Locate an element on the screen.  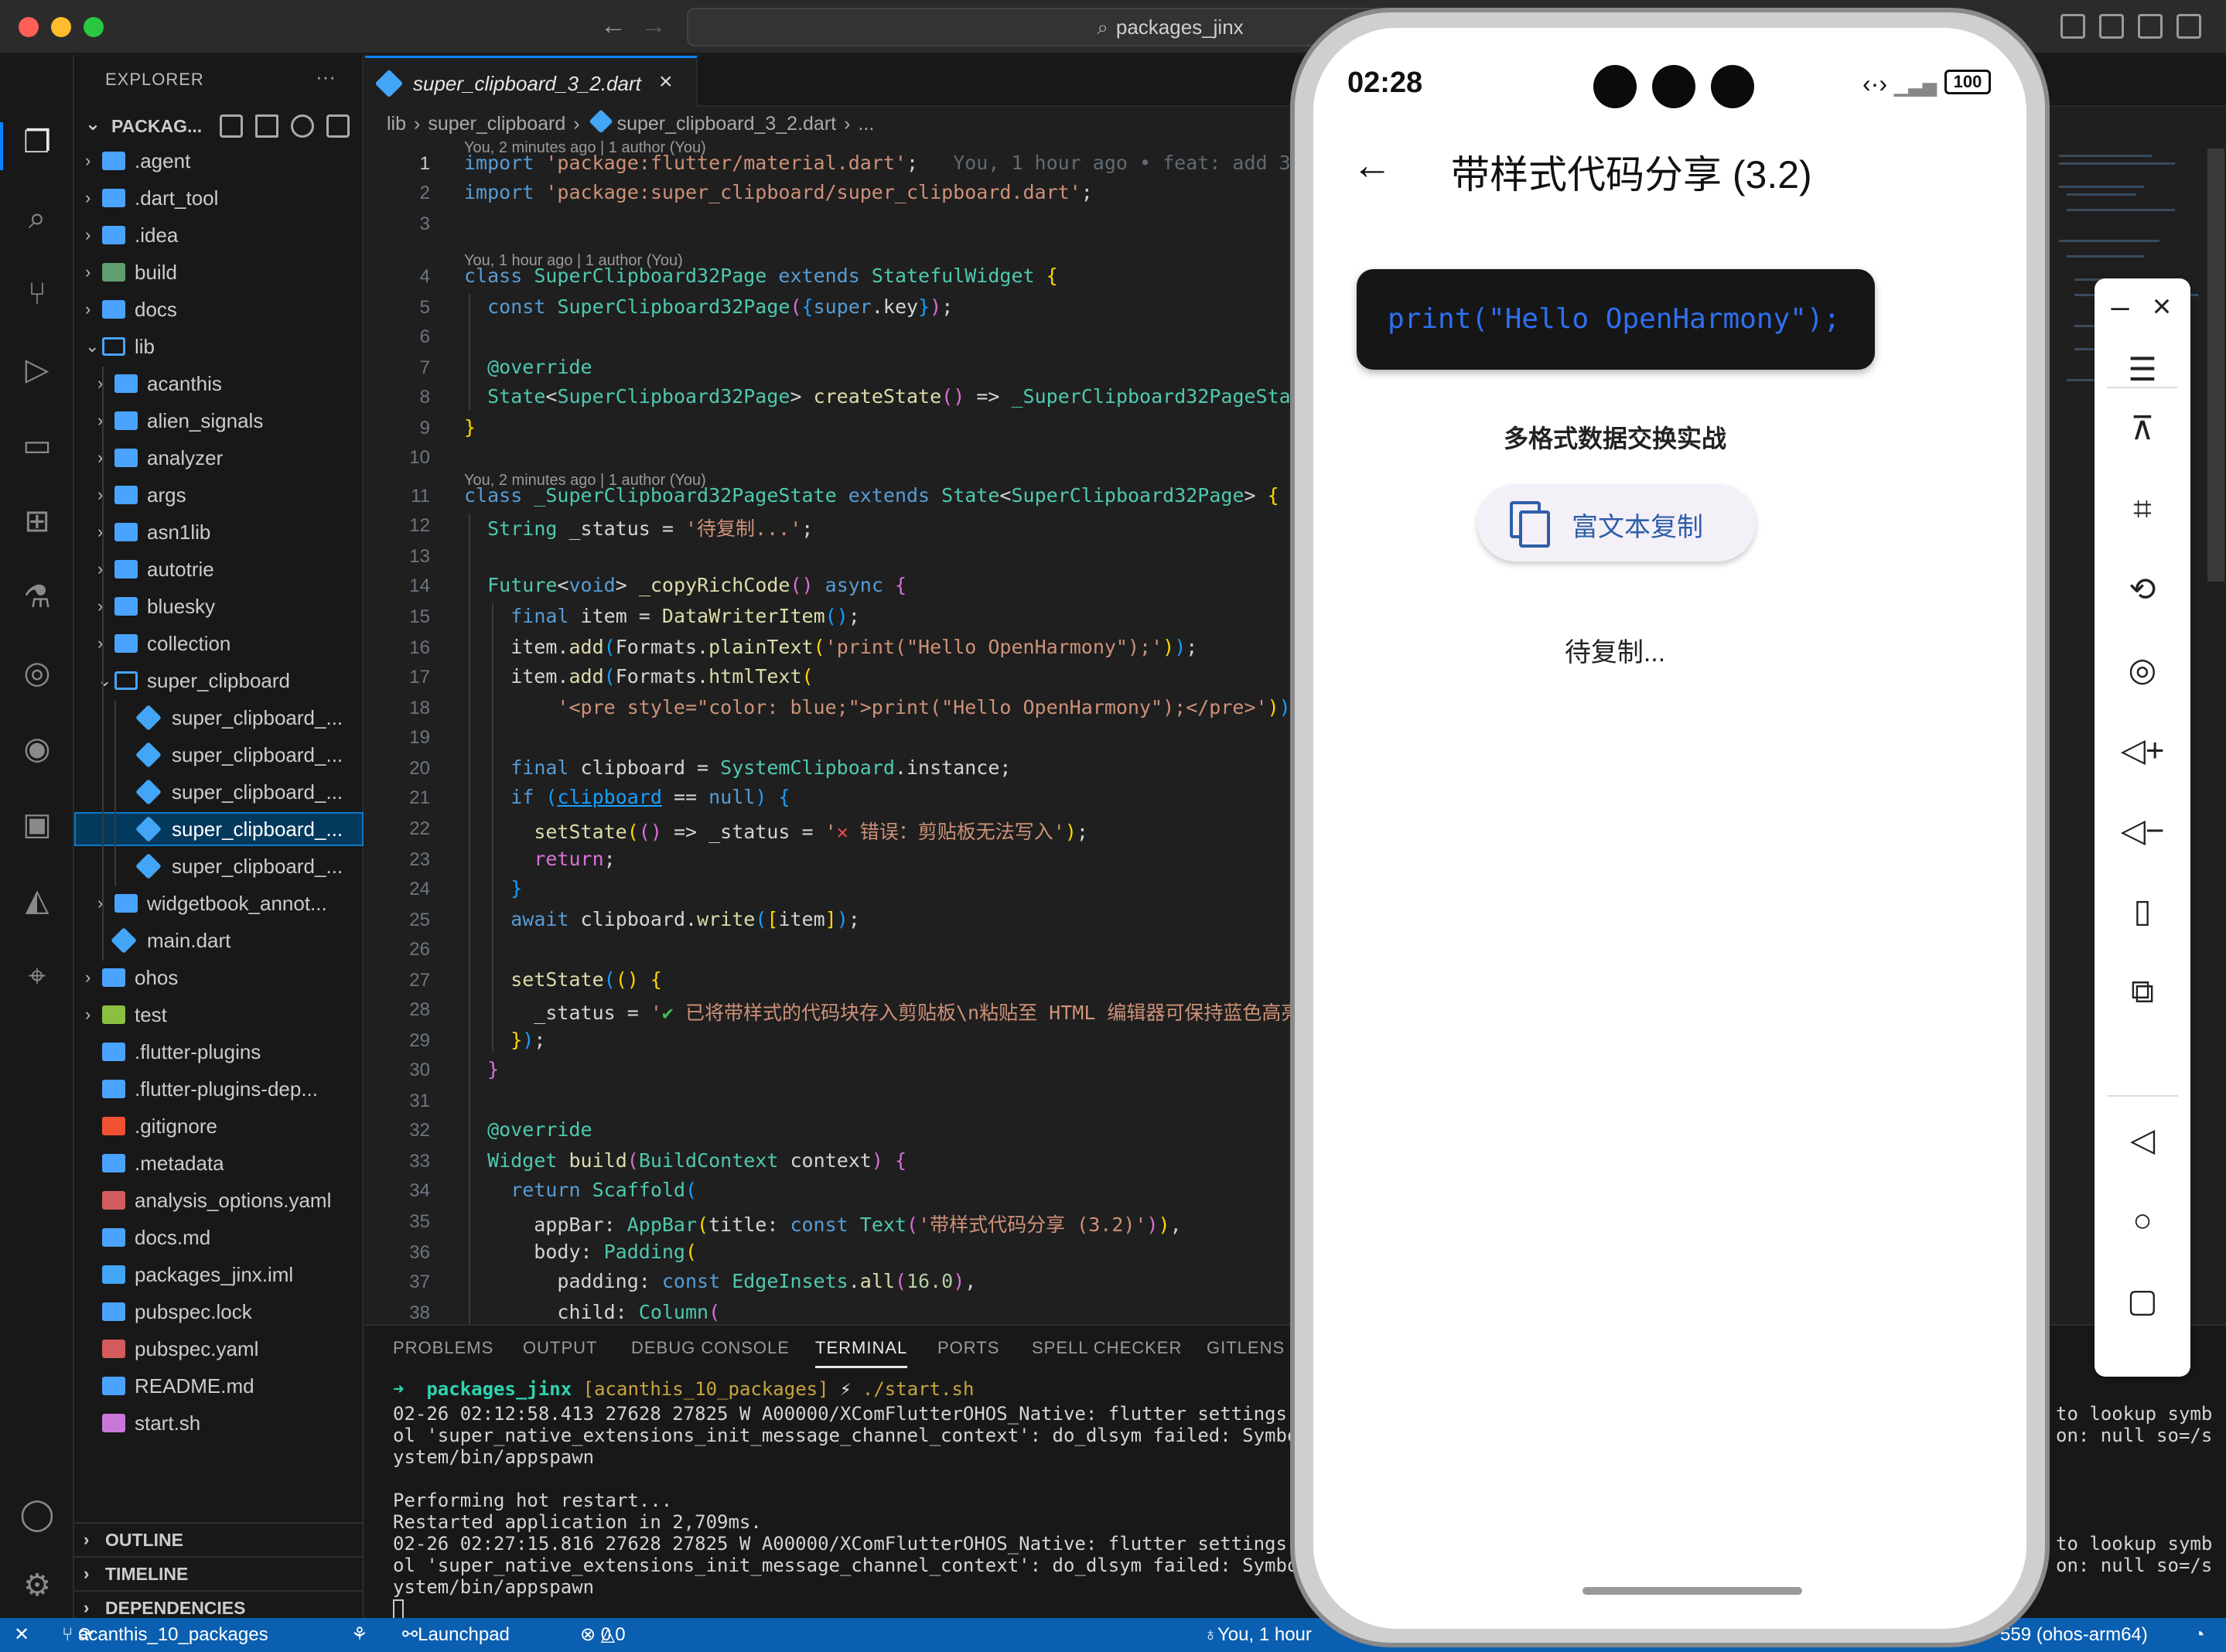
launchpad-status: ⚯ Launchpad is located at coordinates (456, 1635).